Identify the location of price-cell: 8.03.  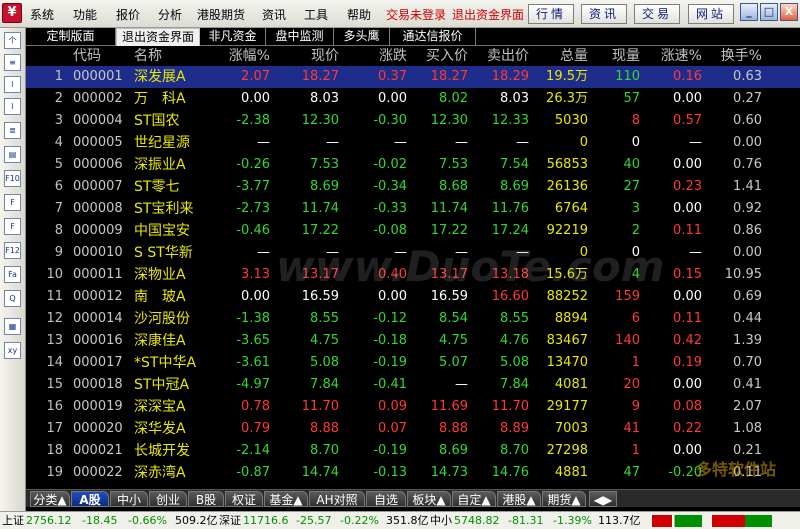
(324, 98).